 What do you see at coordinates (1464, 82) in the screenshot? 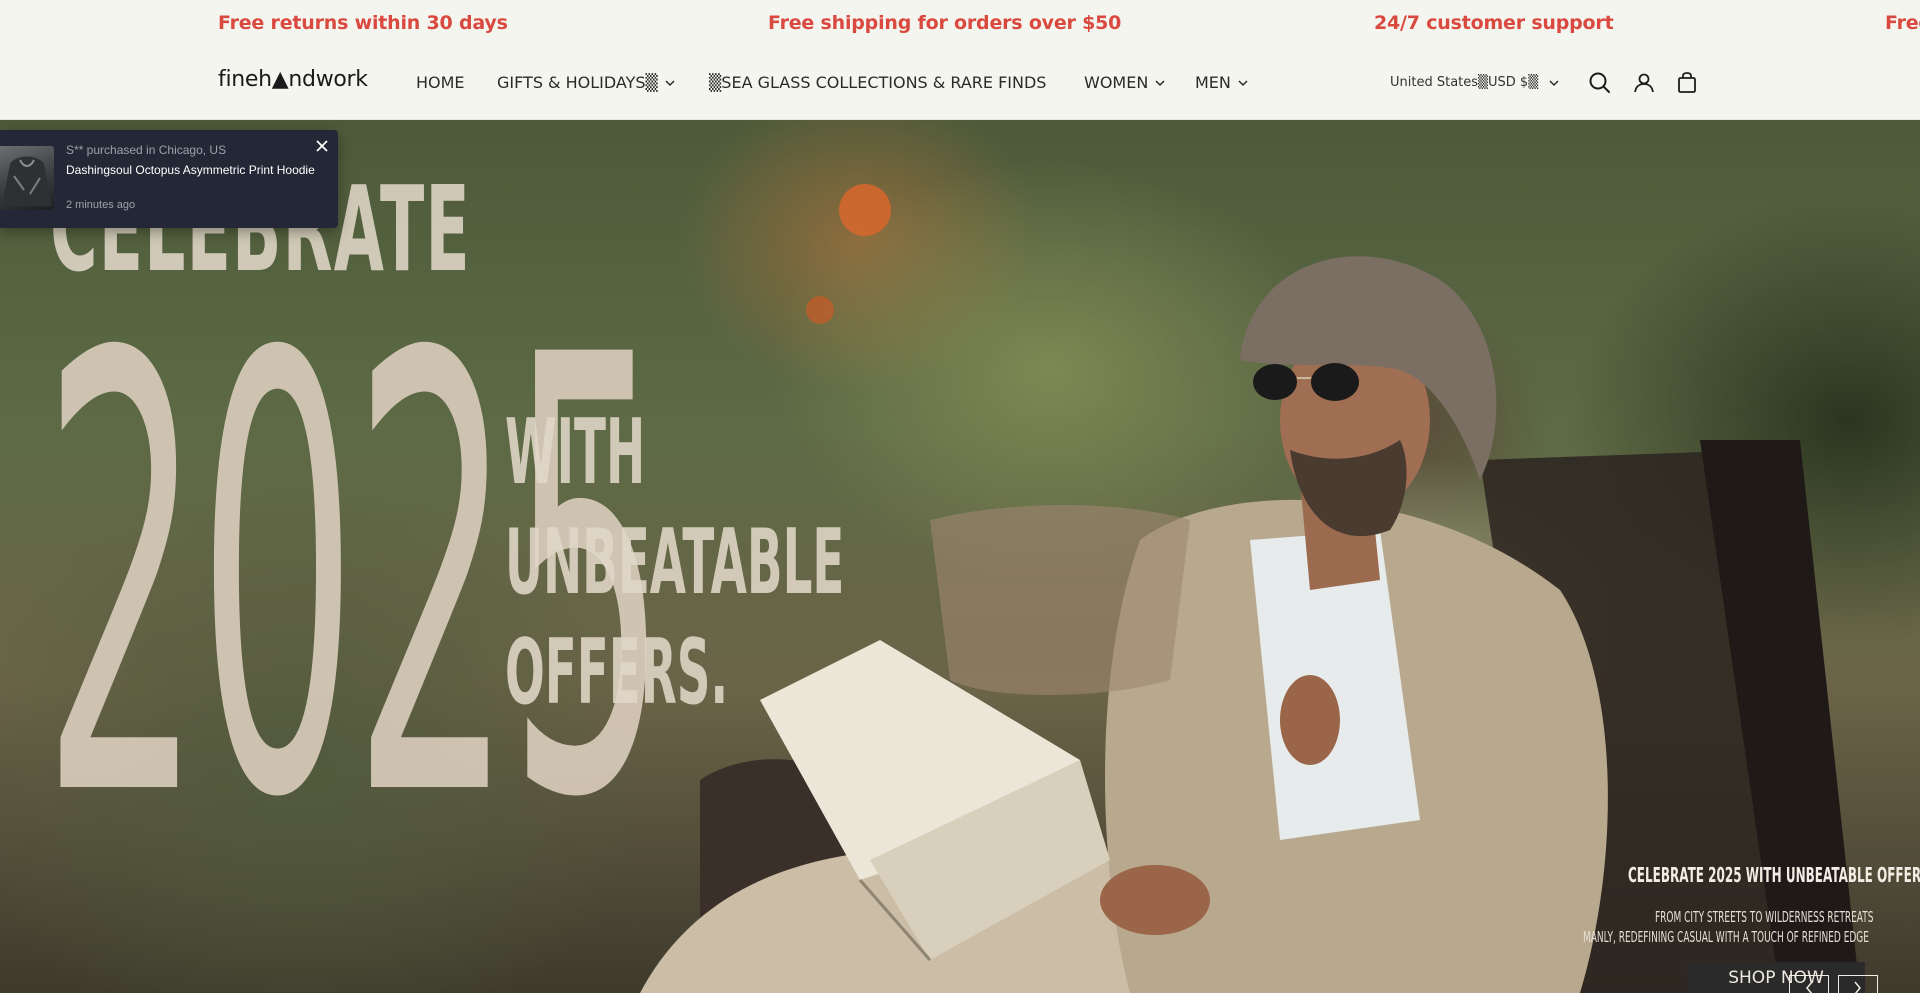
I see `locale-label: United States▒USD $▒` at bounding box center [1464, 82].